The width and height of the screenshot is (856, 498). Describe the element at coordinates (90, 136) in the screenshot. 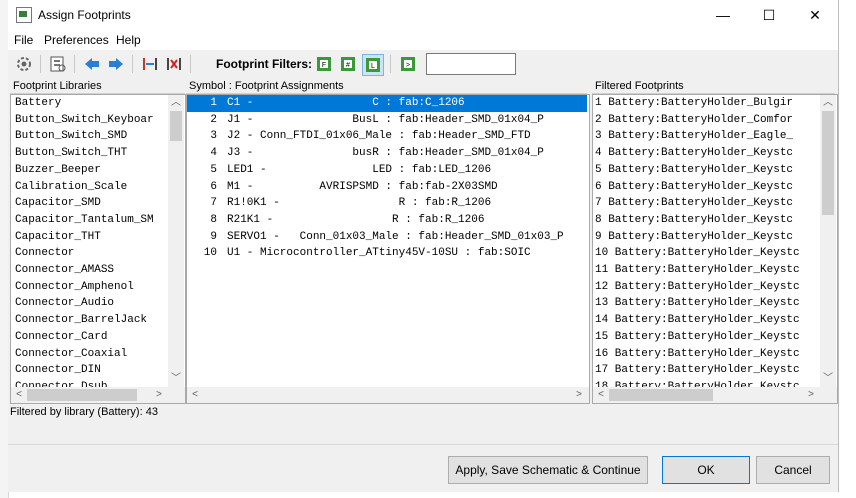

I see `library-list-item: Button_Switch_SMD` at that location.